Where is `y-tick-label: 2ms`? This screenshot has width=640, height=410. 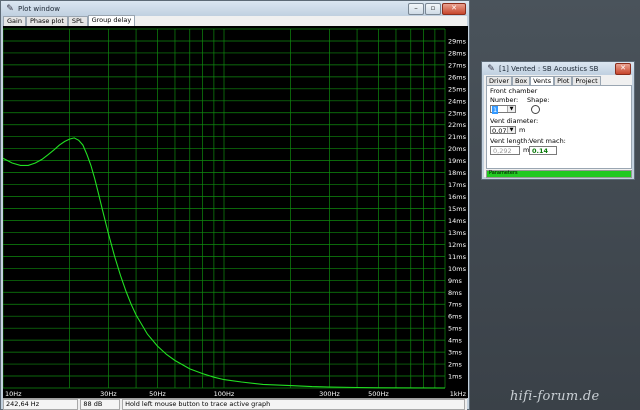 y-tick-label: 2ms is located at coordinates (455, 365).